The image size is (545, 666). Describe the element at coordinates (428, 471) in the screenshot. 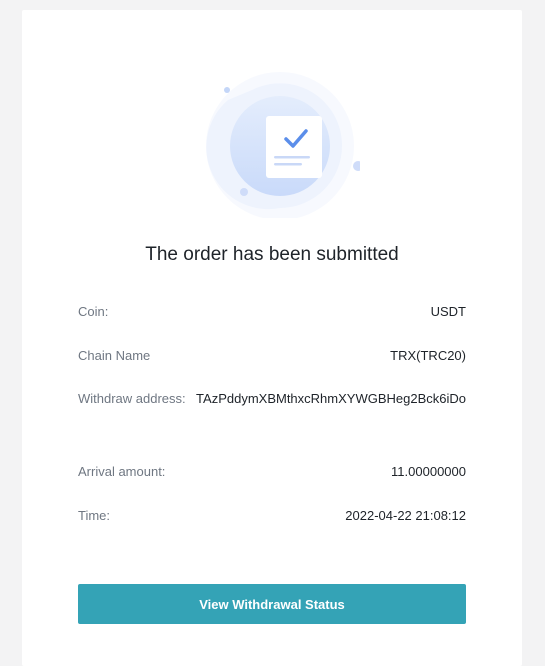

I see `arrival-amount-value: 11.00000000` at that location.